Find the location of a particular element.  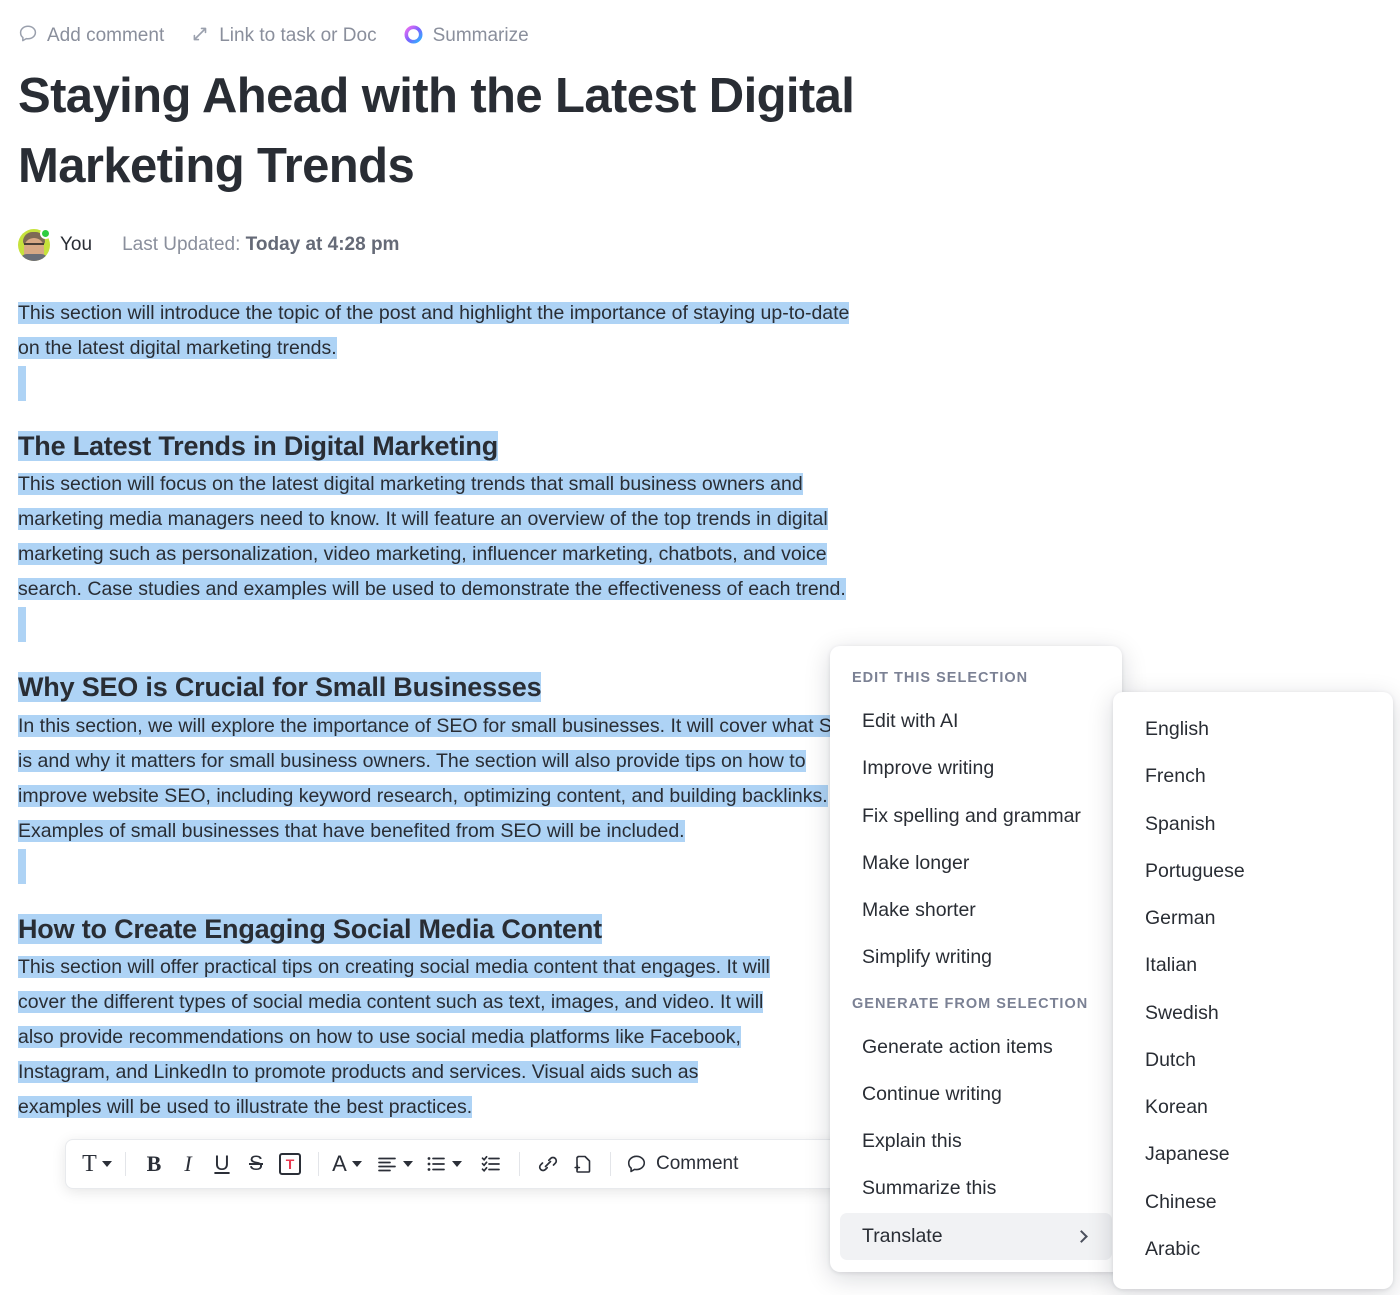

menu-item-label: Make shorter is located at coordinates (919, 910).